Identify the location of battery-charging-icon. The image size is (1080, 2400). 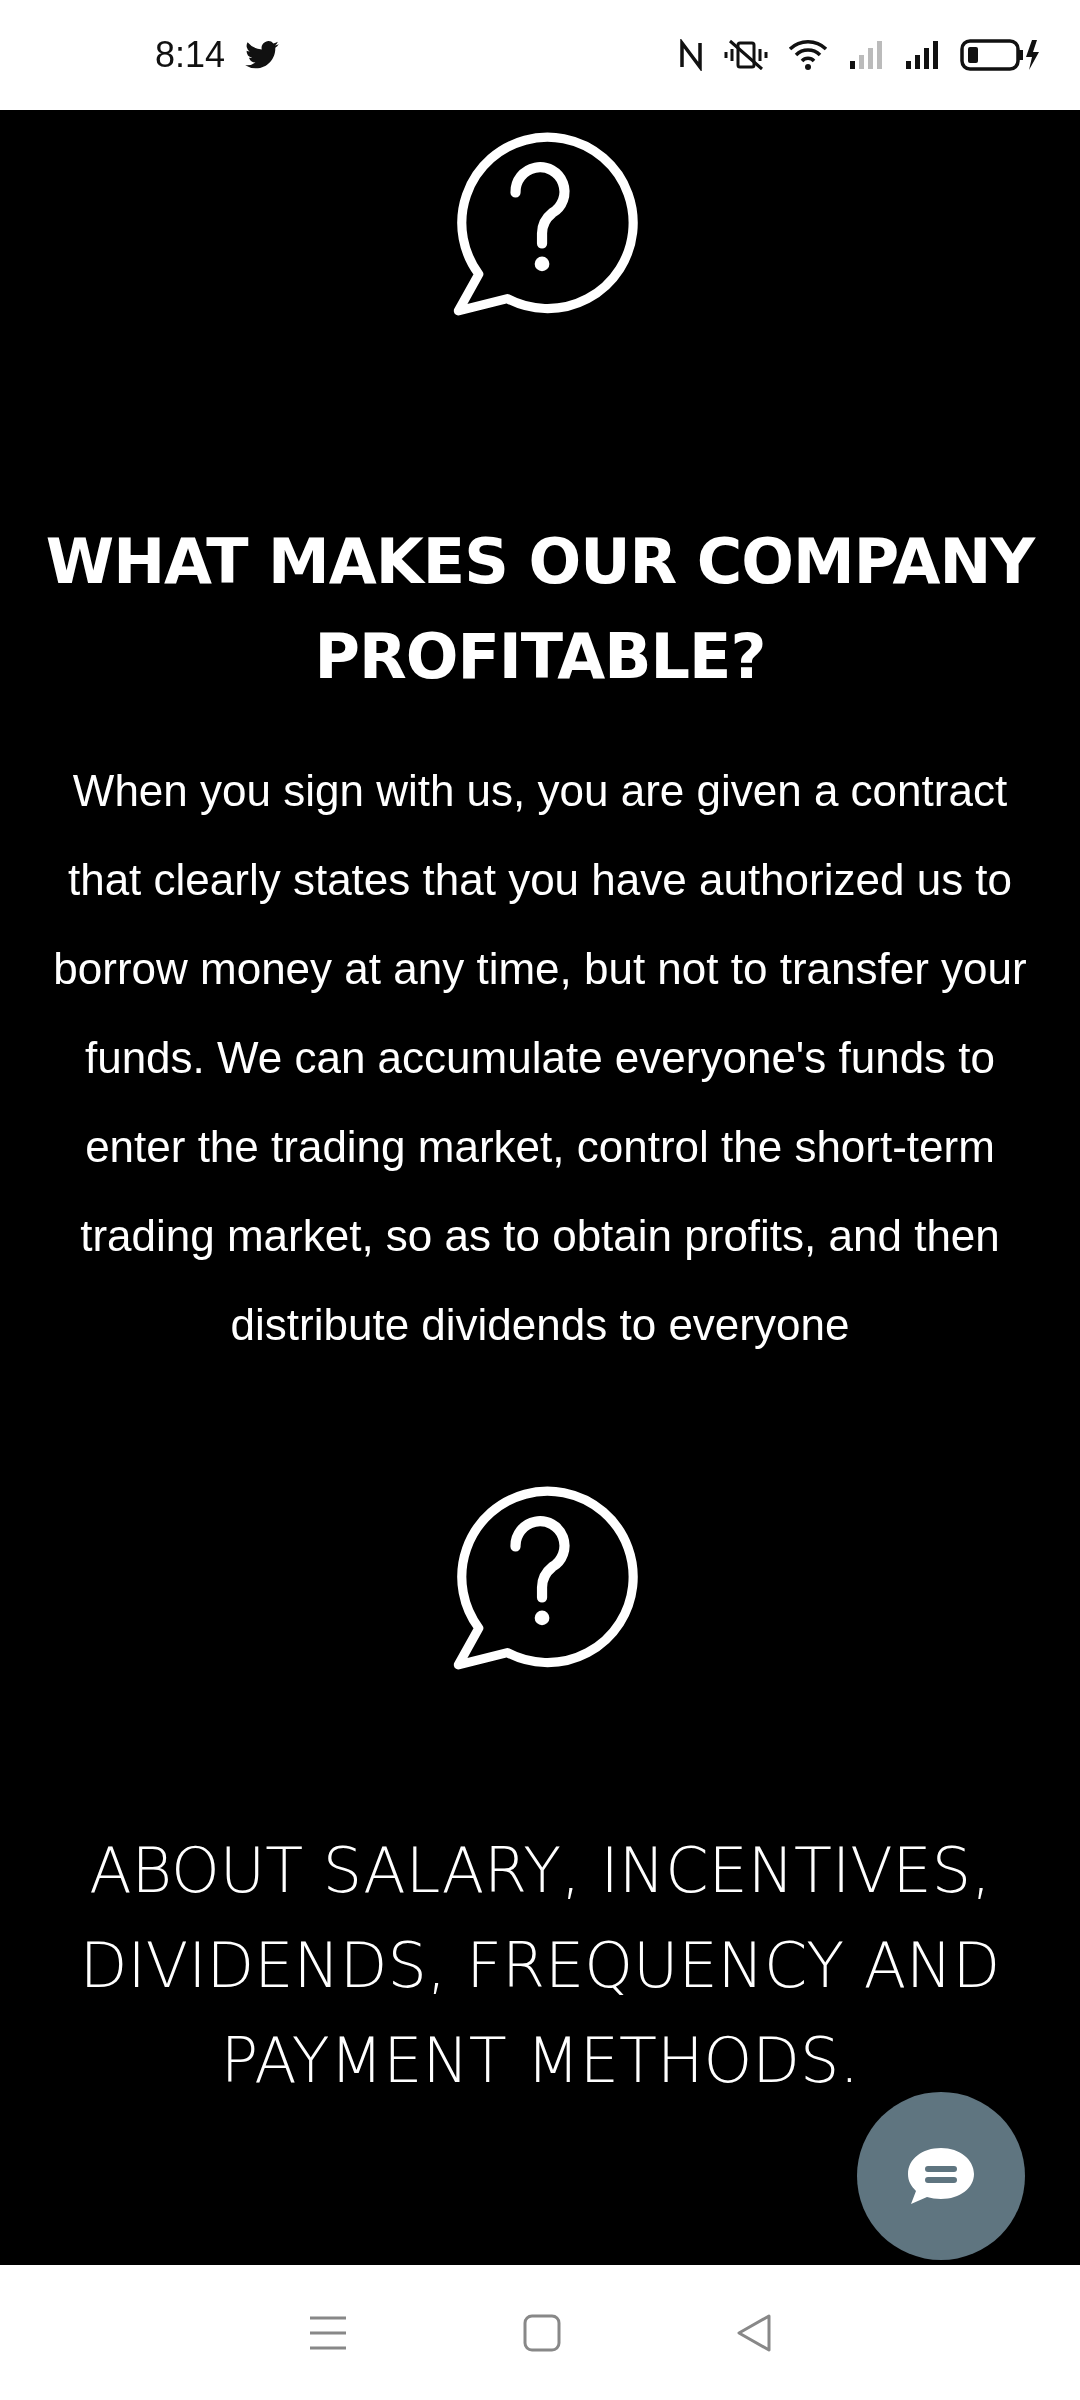
(1000, 55).